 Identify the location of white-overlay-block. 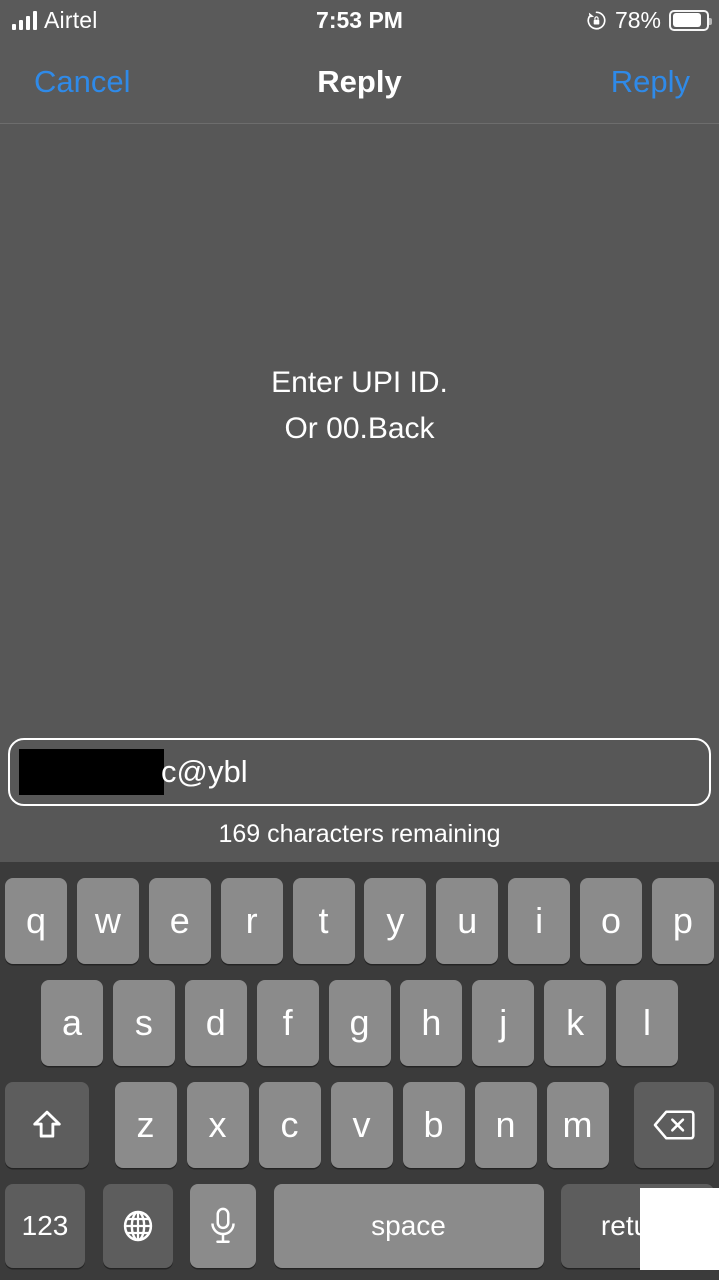
(679, 1229).